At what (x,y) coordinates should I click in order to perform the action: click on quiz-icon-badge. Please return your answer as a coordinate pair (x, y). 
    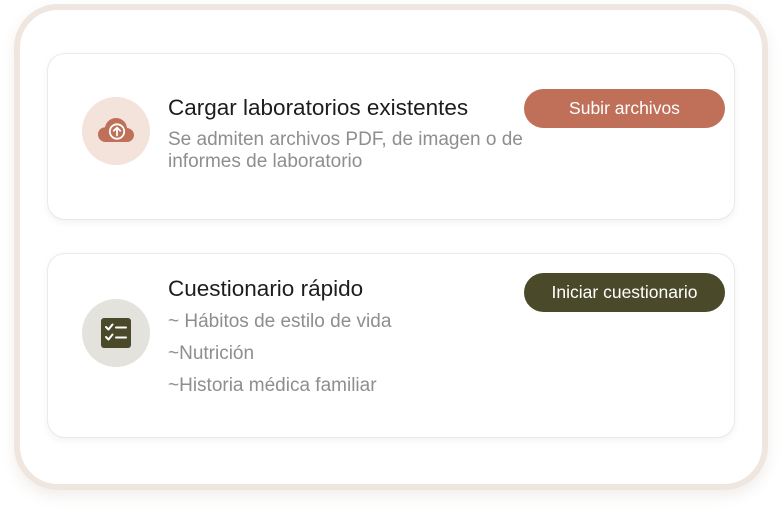
    Looking at the image, I should click on (116, 333).